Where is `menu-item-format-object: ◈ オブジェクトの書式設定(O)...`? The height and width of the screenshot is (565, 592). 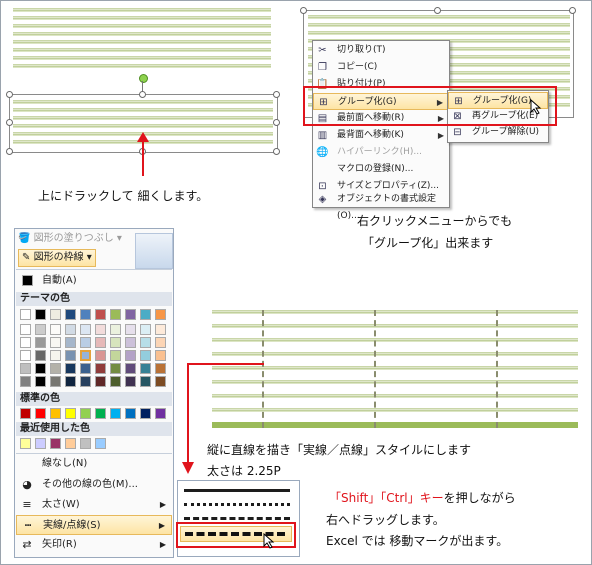
menu-item-format-object: ◈ オブジェクトの書式設定(O)... is located at coordinates (381, 206).